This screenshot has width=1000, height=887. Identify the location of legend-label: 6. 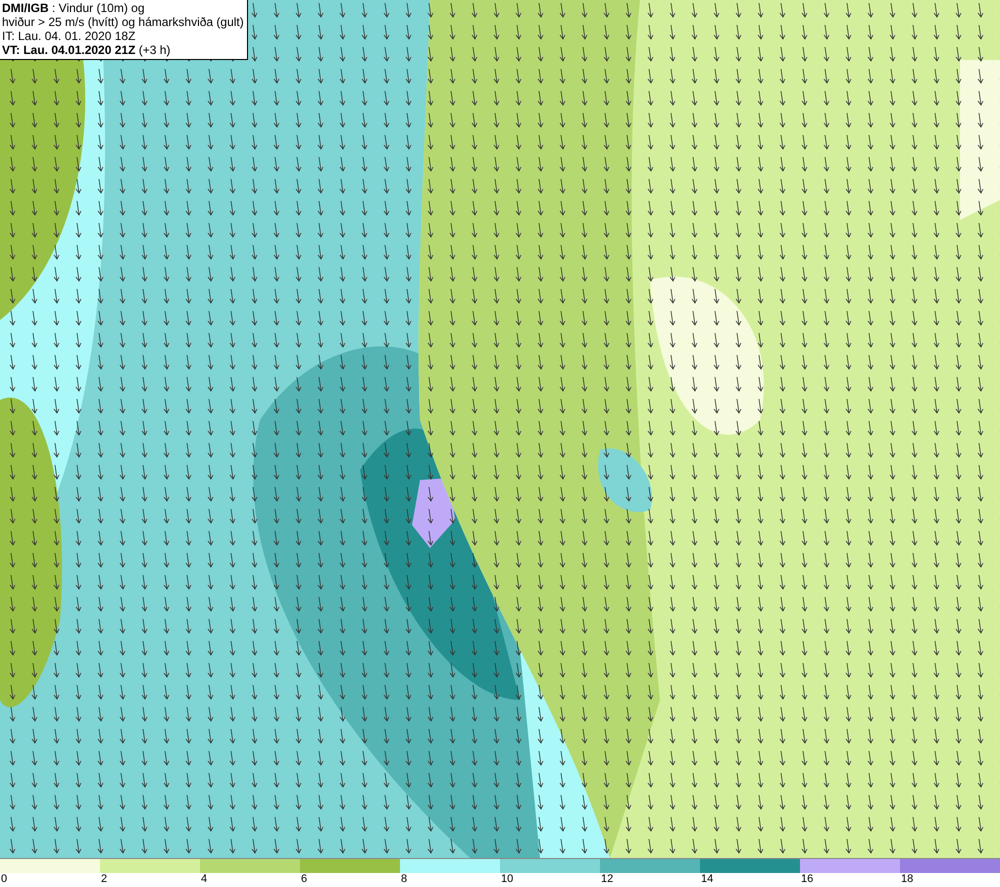
(304, 879).